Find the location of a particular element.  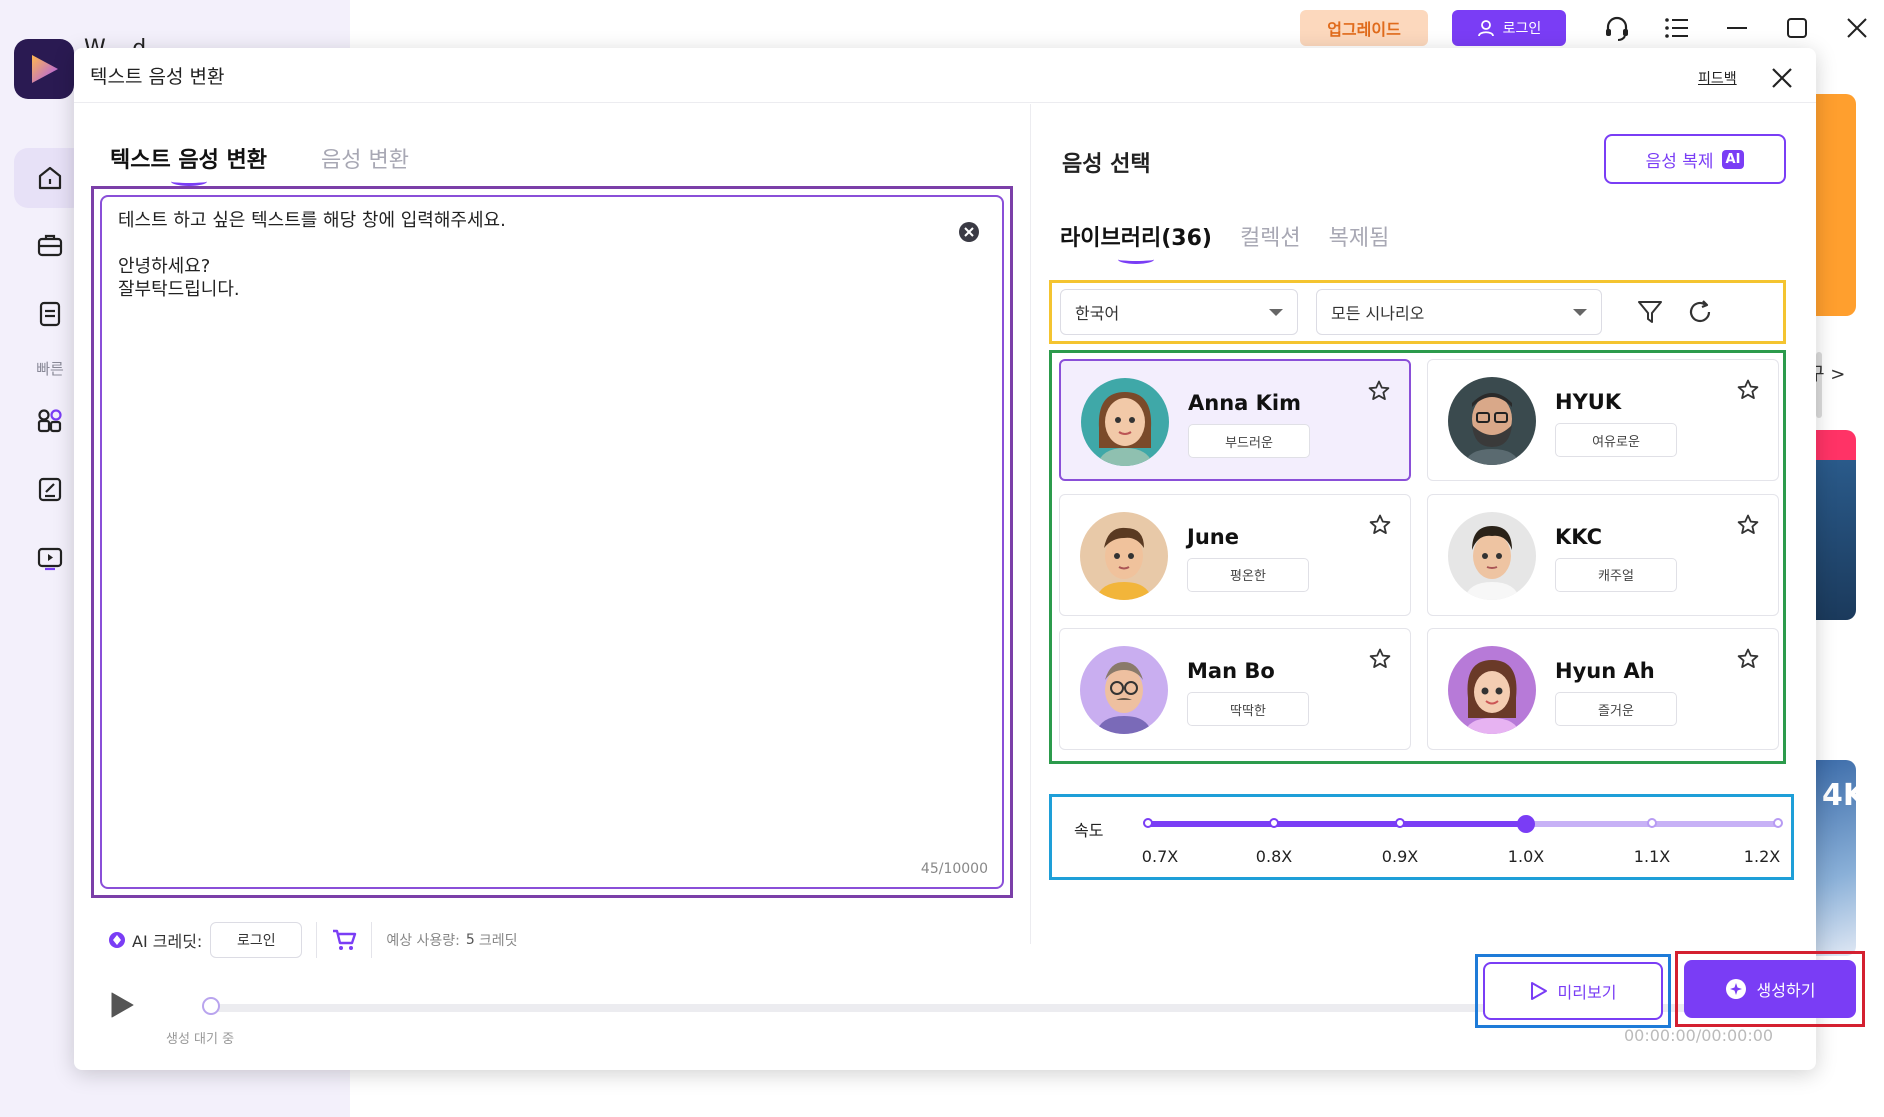

sparkle-icon is located at coordinates (1735, 989).